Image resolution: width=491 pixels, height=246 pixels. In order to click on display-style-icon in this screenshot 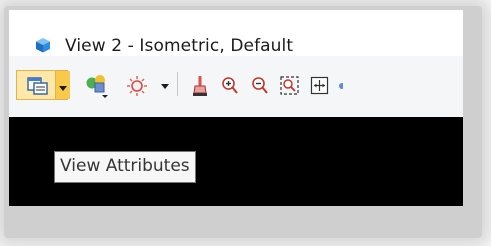, I will do `click(98, 86)`.